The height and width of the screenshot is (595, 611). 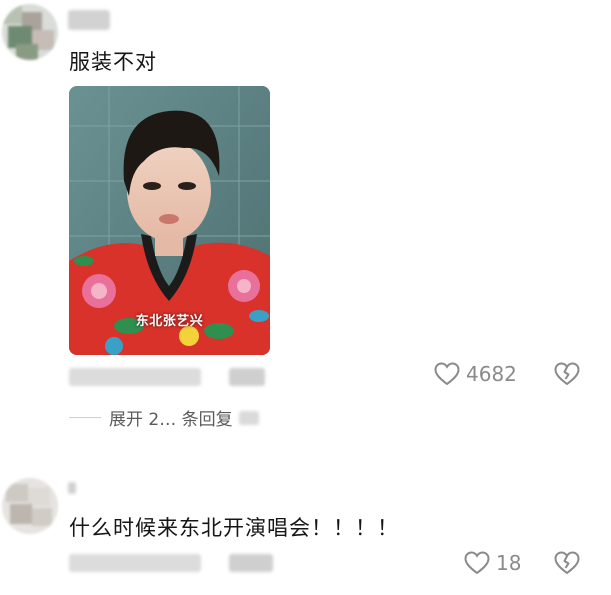 I want to click on like-count: 4682, so click(x=491, y=374).